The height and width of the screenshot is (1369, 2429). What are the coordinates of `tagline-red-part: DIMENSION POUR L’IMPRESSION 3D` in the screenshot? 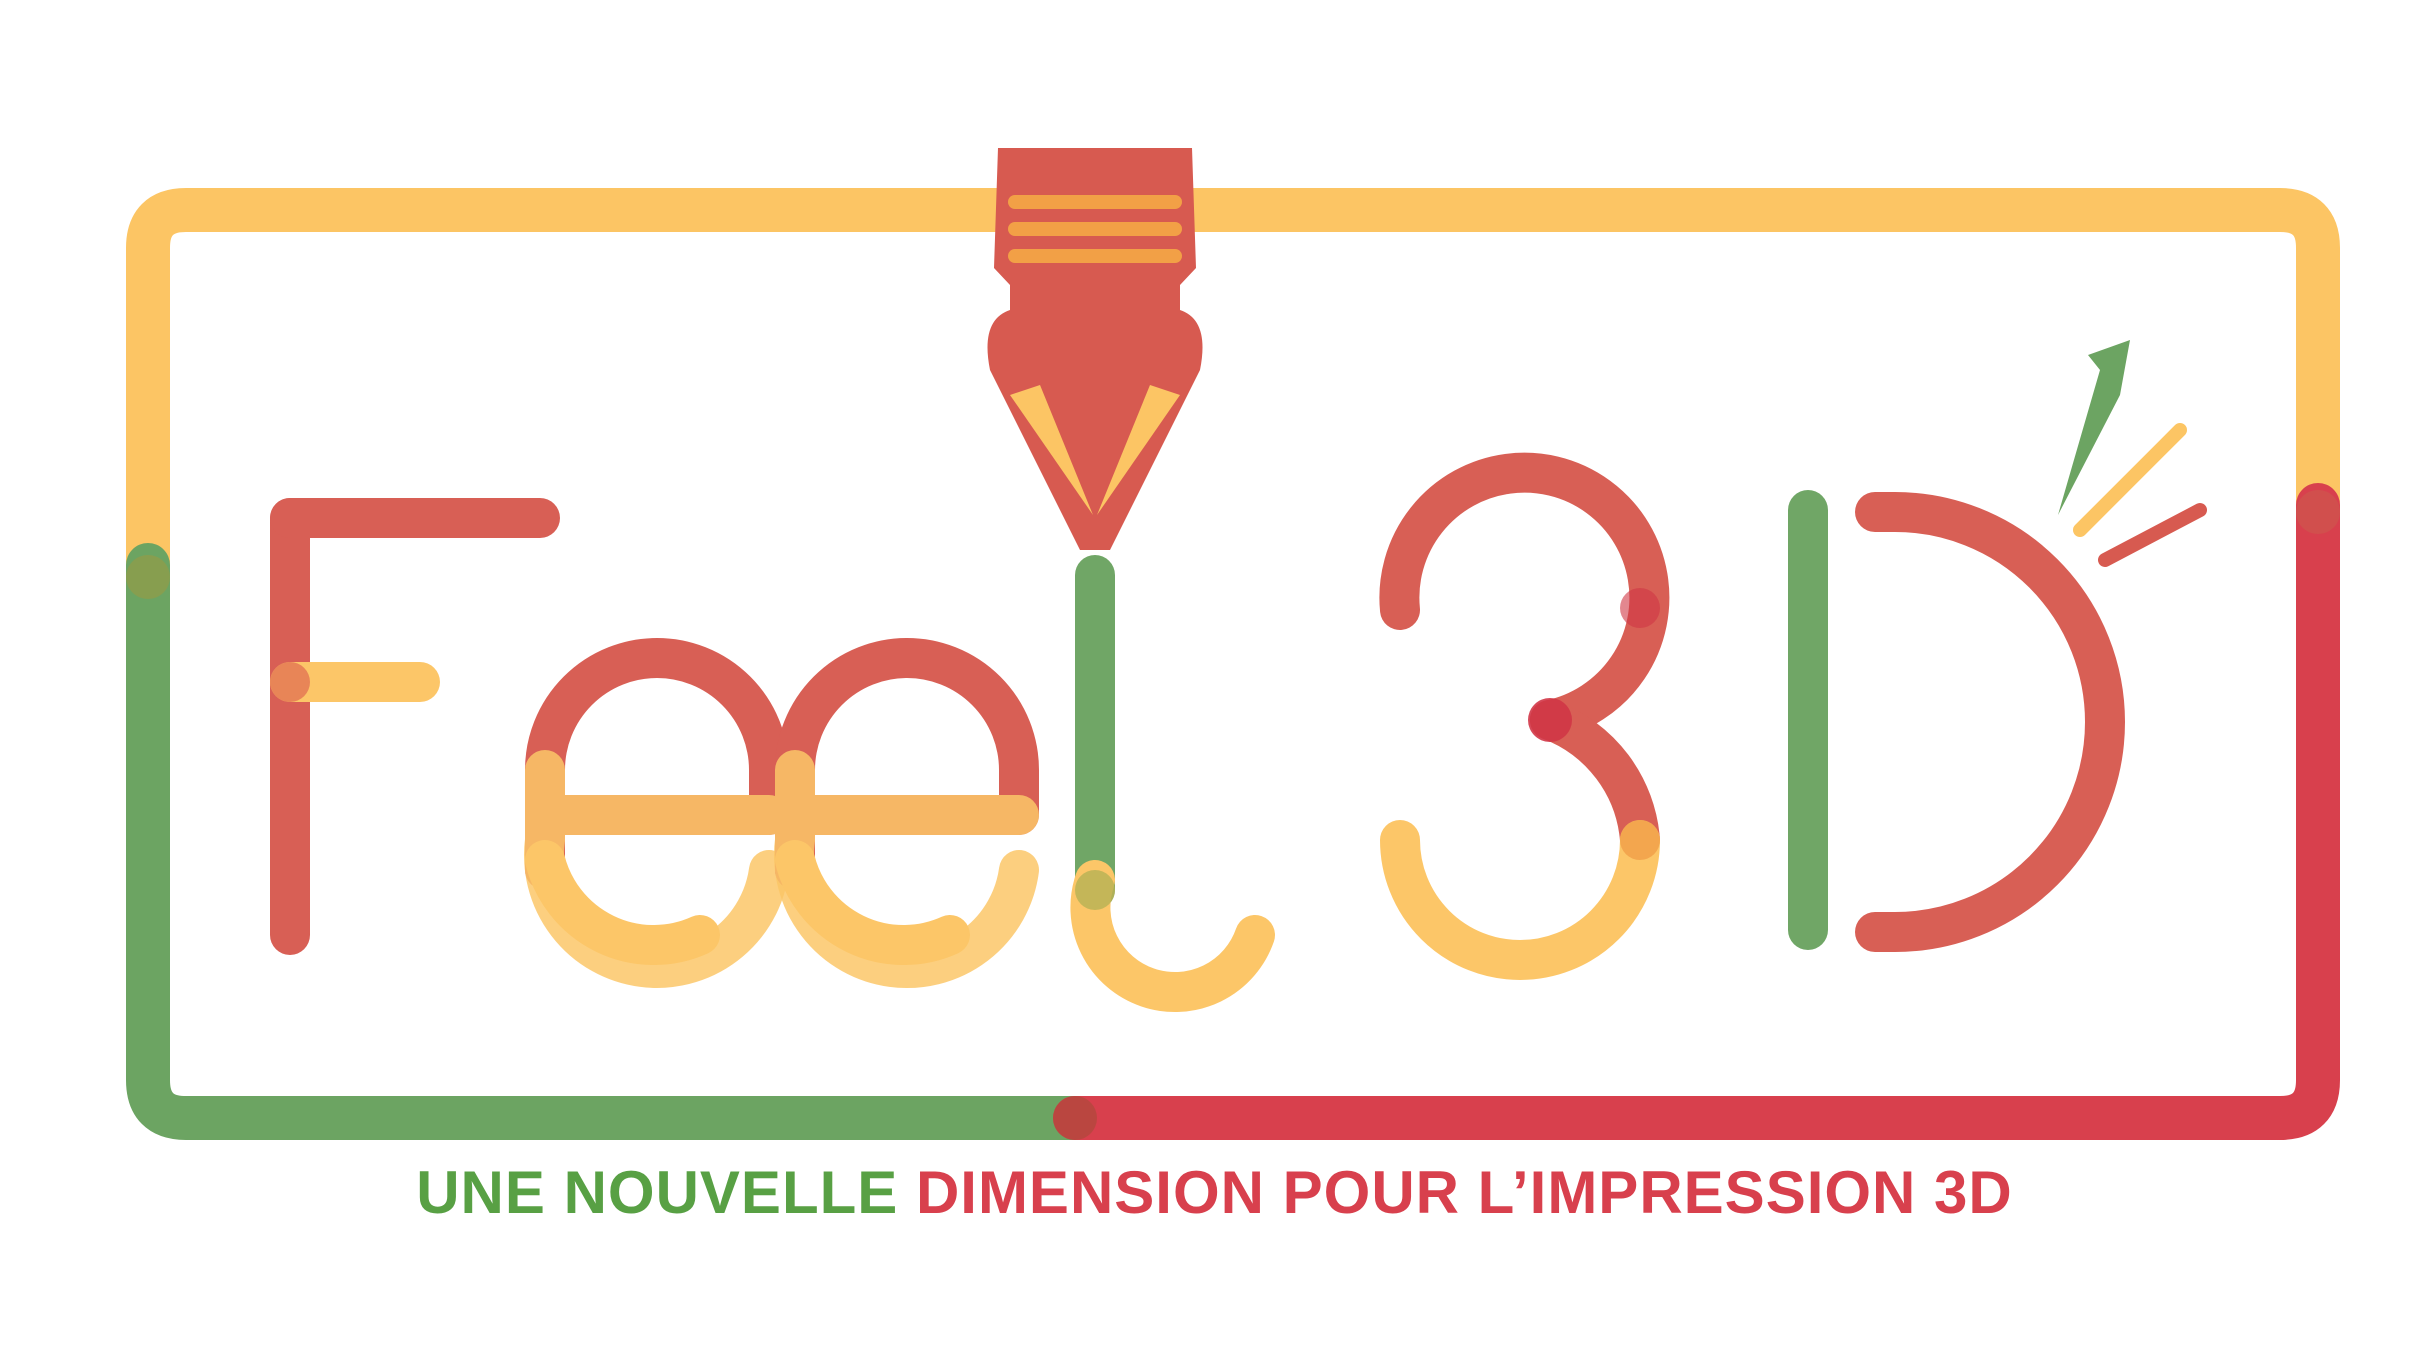 It's located at (1464, 1192).